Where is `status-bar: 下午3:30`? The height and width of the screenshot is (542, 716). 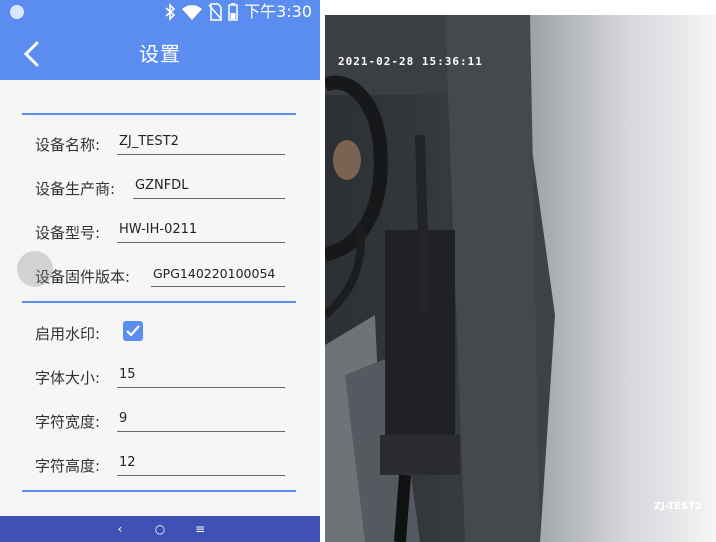 status-bar: 下午3:30 is located at coordinates (160, 12).